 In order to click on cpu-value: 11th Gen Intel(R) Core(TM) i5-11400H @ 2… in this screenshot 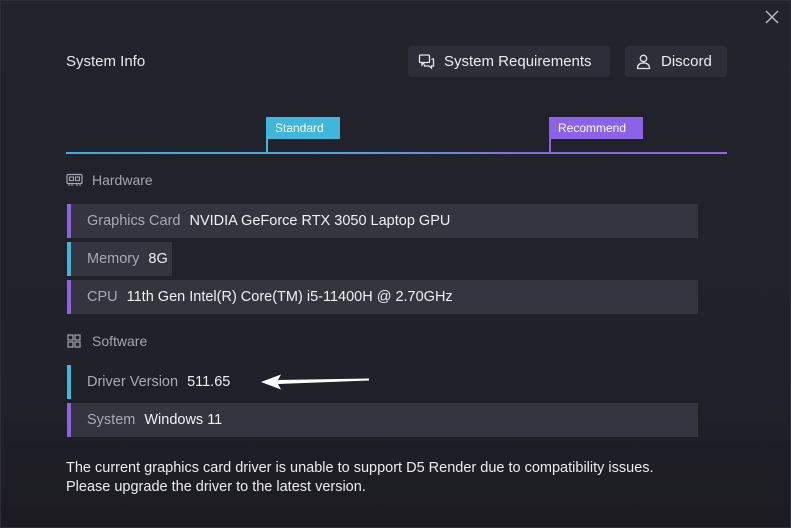, I will do `click(289, 297)`.